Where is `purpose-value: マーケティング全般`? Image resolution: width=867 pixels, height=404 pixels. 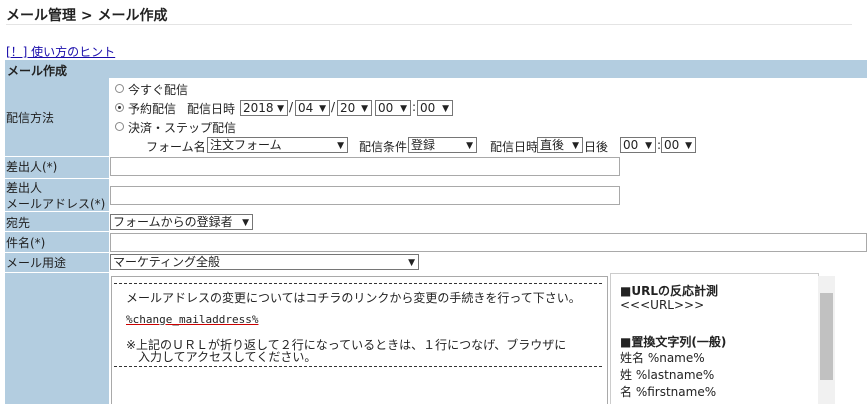 purpose-value: マーケティング全般 is located at coordinates (167, 262).